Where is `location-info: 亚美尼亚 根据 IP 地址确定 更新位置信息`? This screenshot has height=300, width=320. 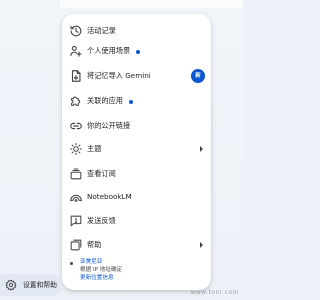 location-info: 亚美尼亚 根据 IP 地址确定 更新位置信息 is located at coordinates (137, 272).